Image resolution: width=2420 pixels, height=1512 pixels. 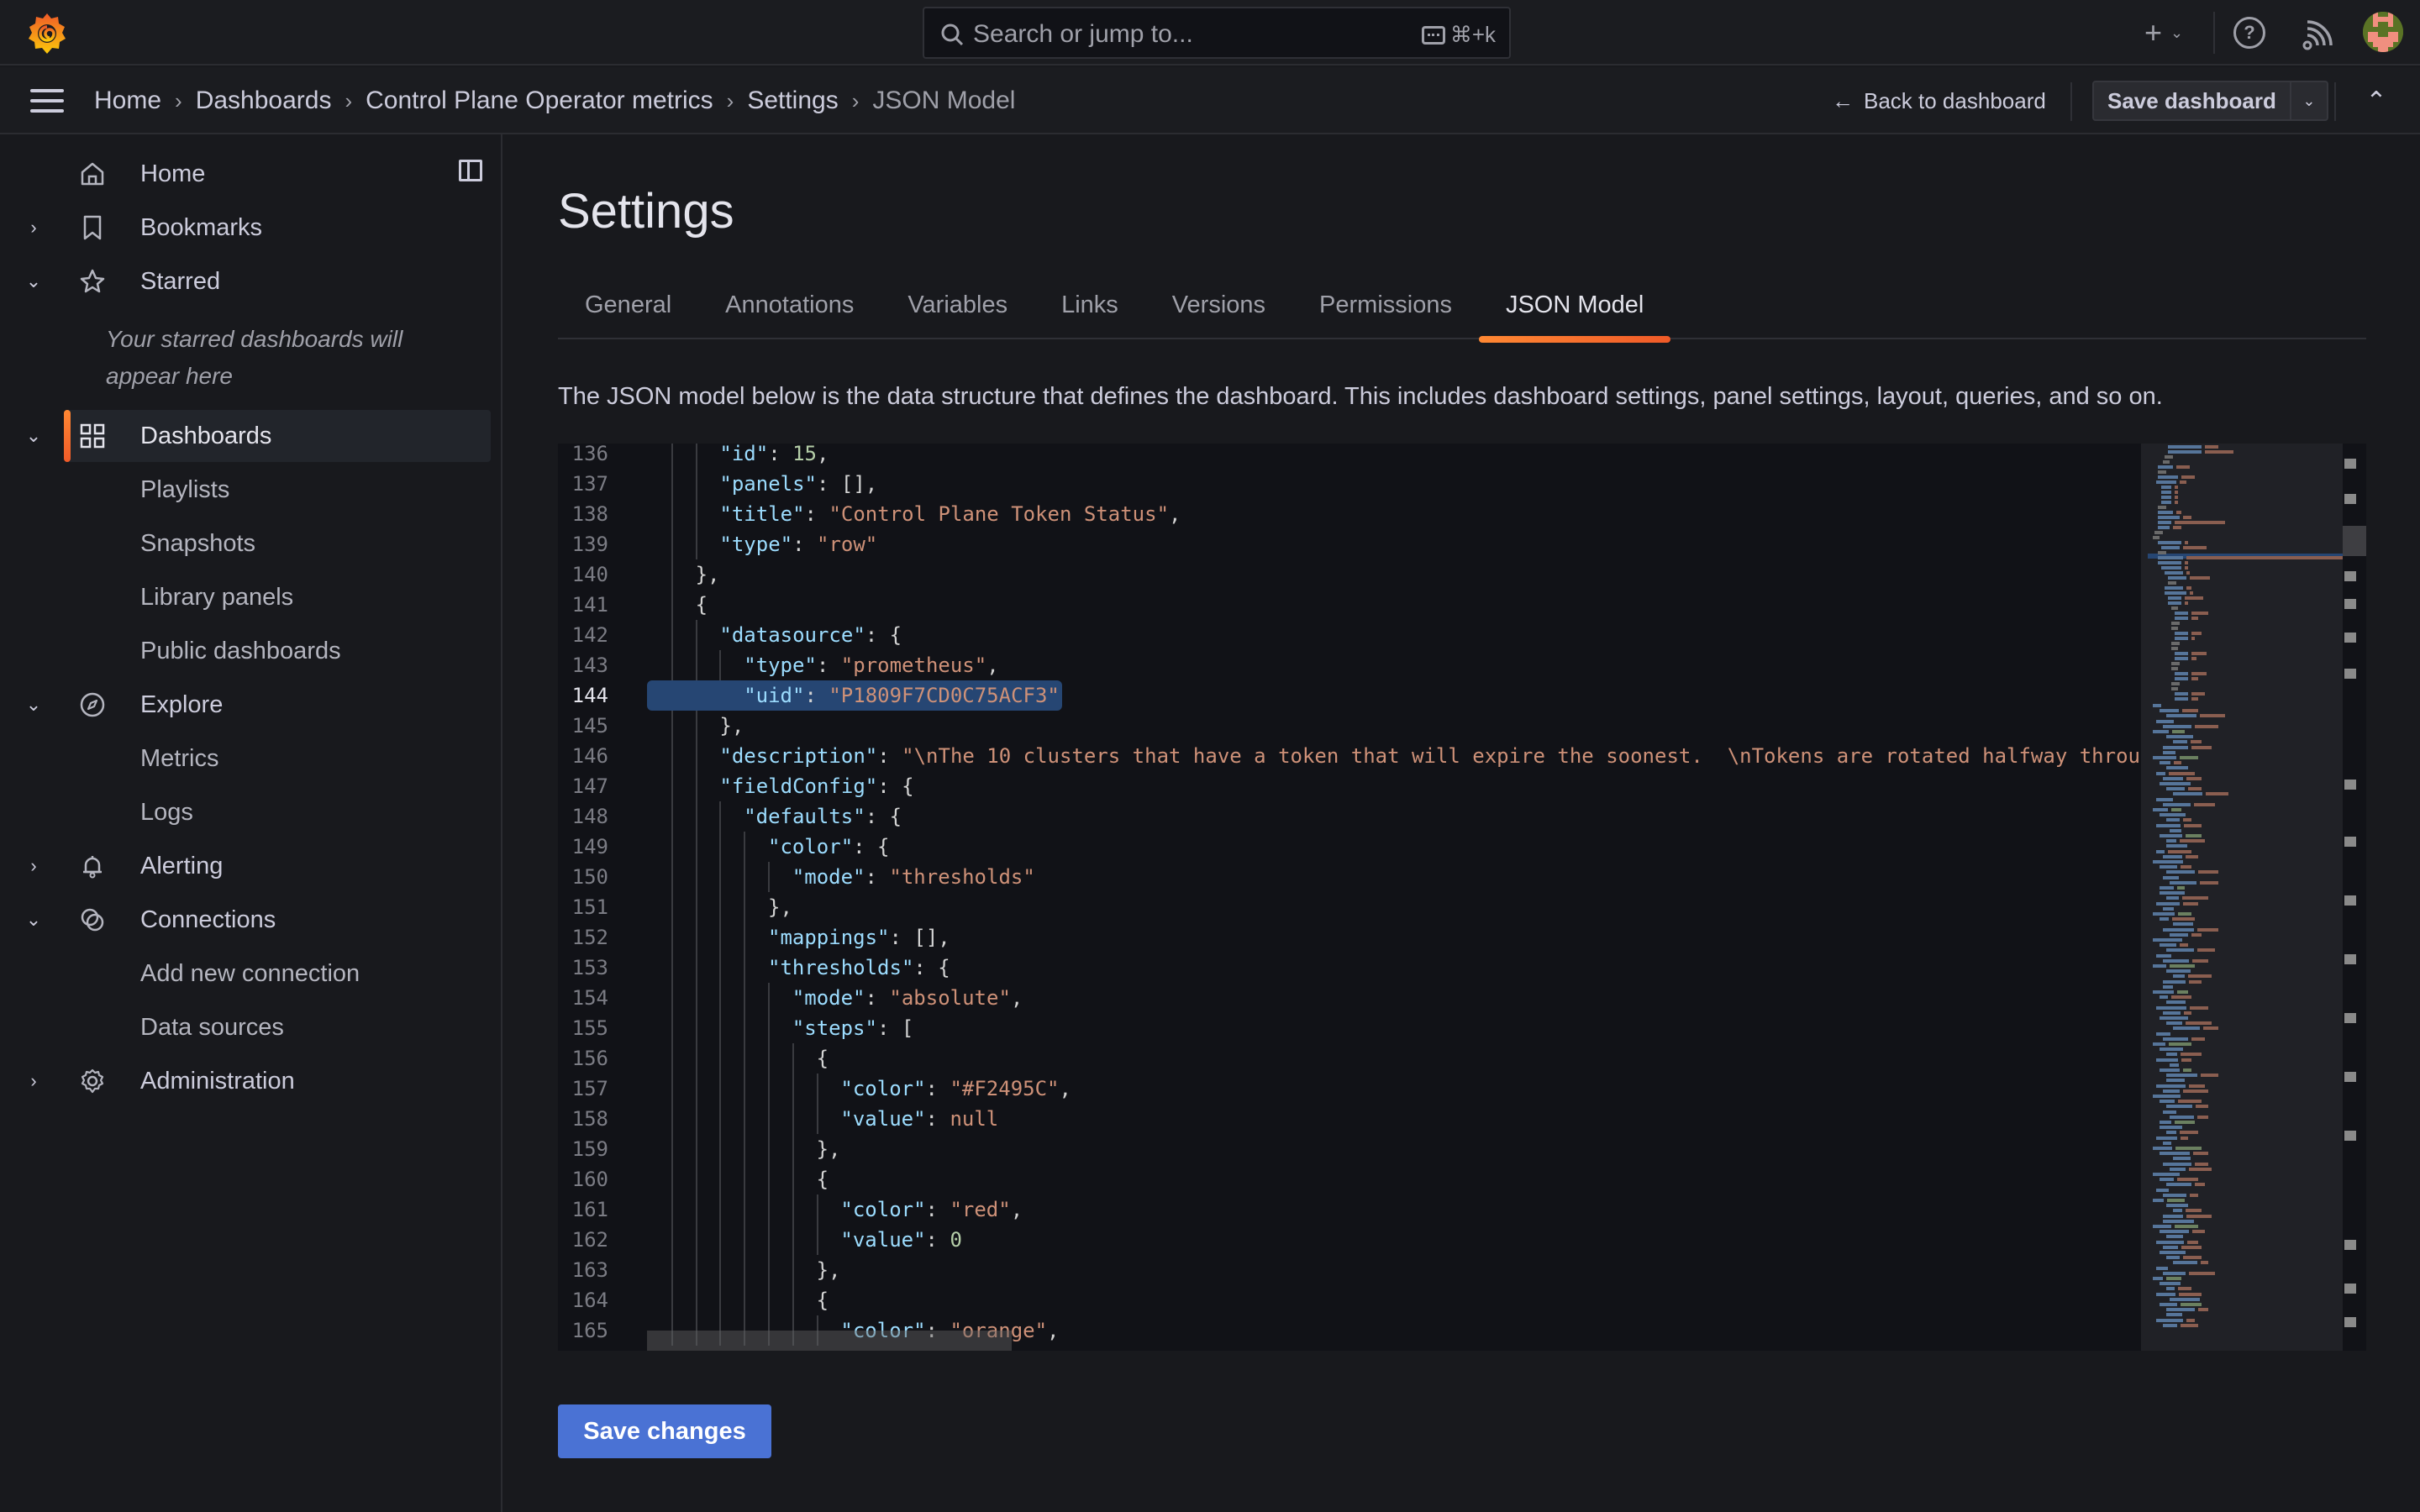 What do you see at coordinates (2354, 897) in the screenshot?
I see `vertical-scrollbar` at bounding box center [2354, 897].